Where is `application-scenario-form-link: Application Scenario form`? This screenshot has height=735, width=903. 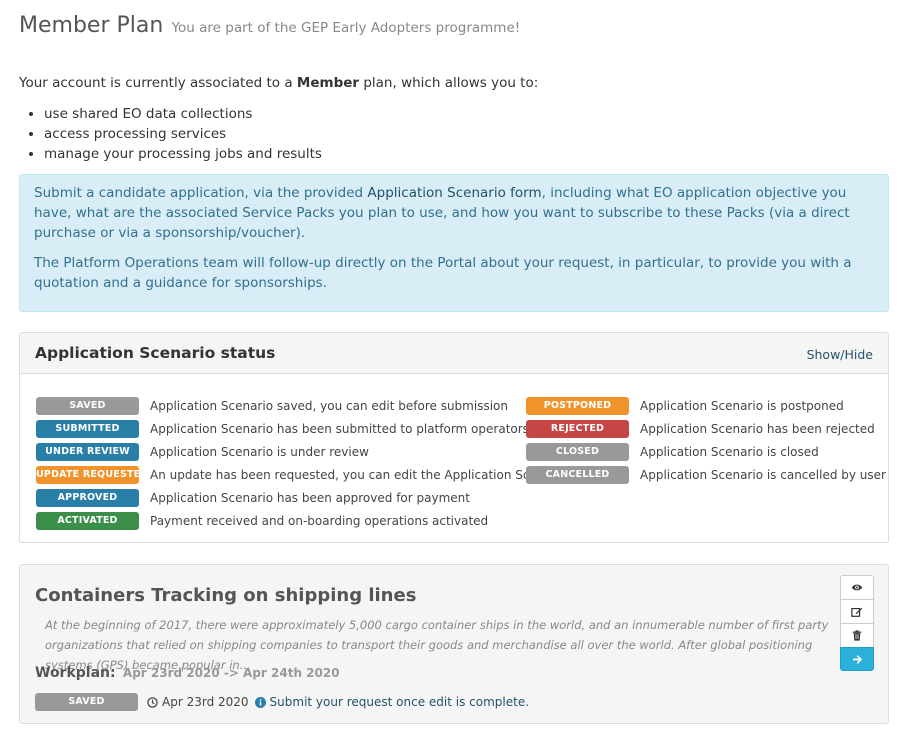 application-scenario-form-link: Application Scenario form is located at coordinates (454, 193).